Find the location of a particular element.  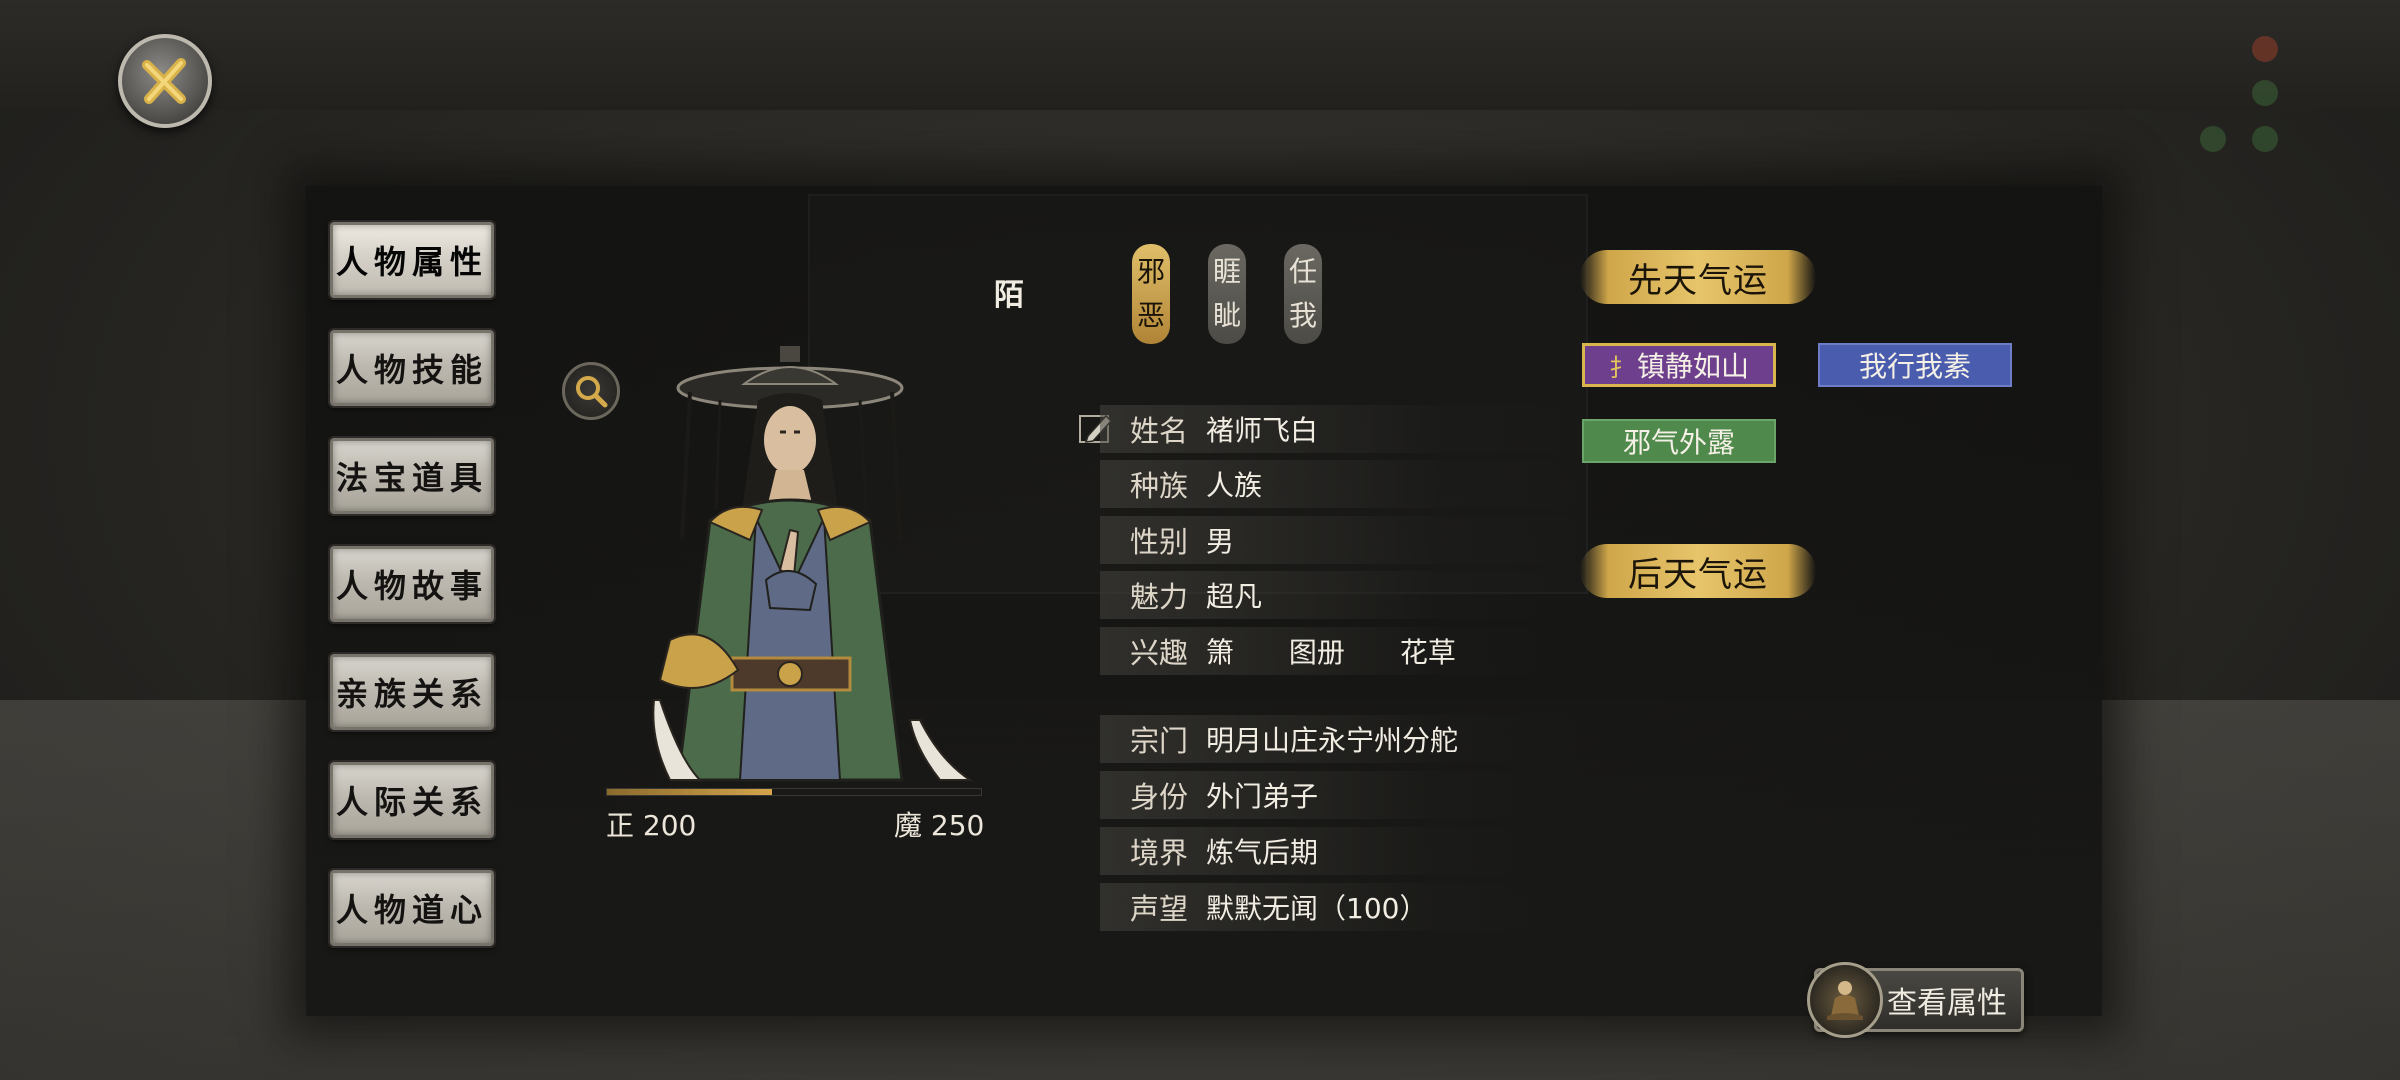

attr-row-hobbies: 兴趣 箫 图册 花草 is located at coordinates (1340, 651).